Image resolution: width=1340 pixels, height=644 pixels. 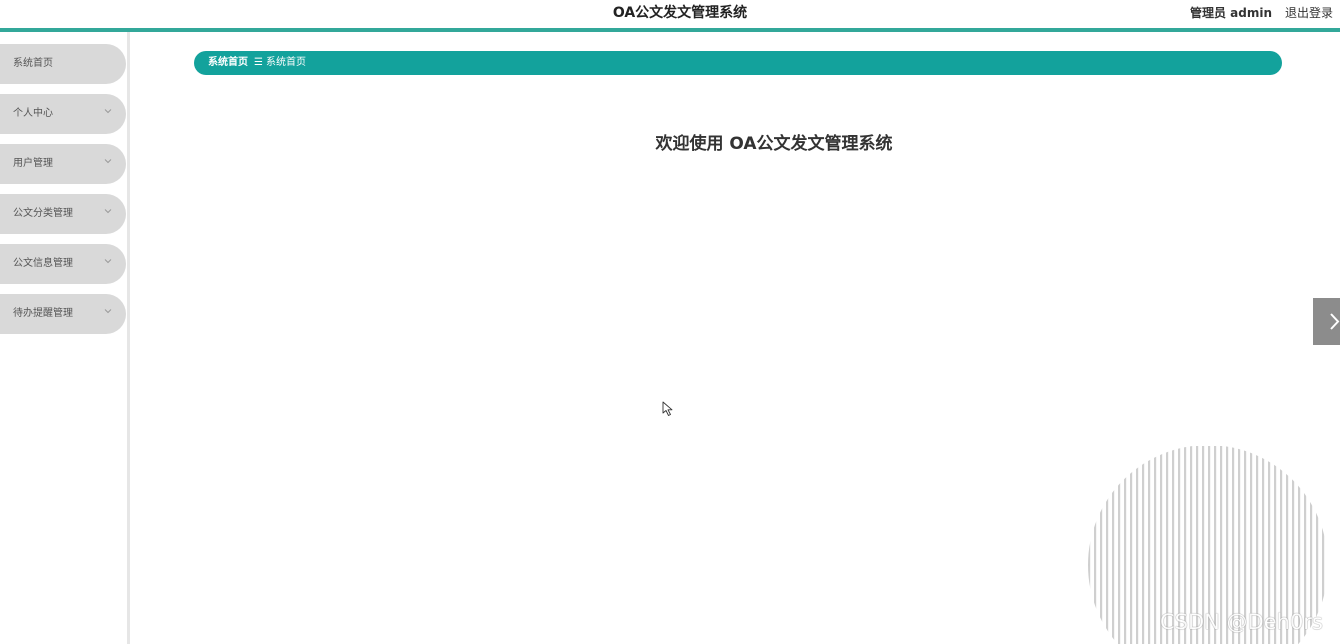 What do you see at coordinates (680, 13) in the screenshot?
I see `app-title: OA公文发文管理系统` at bounding box center [680, 13].